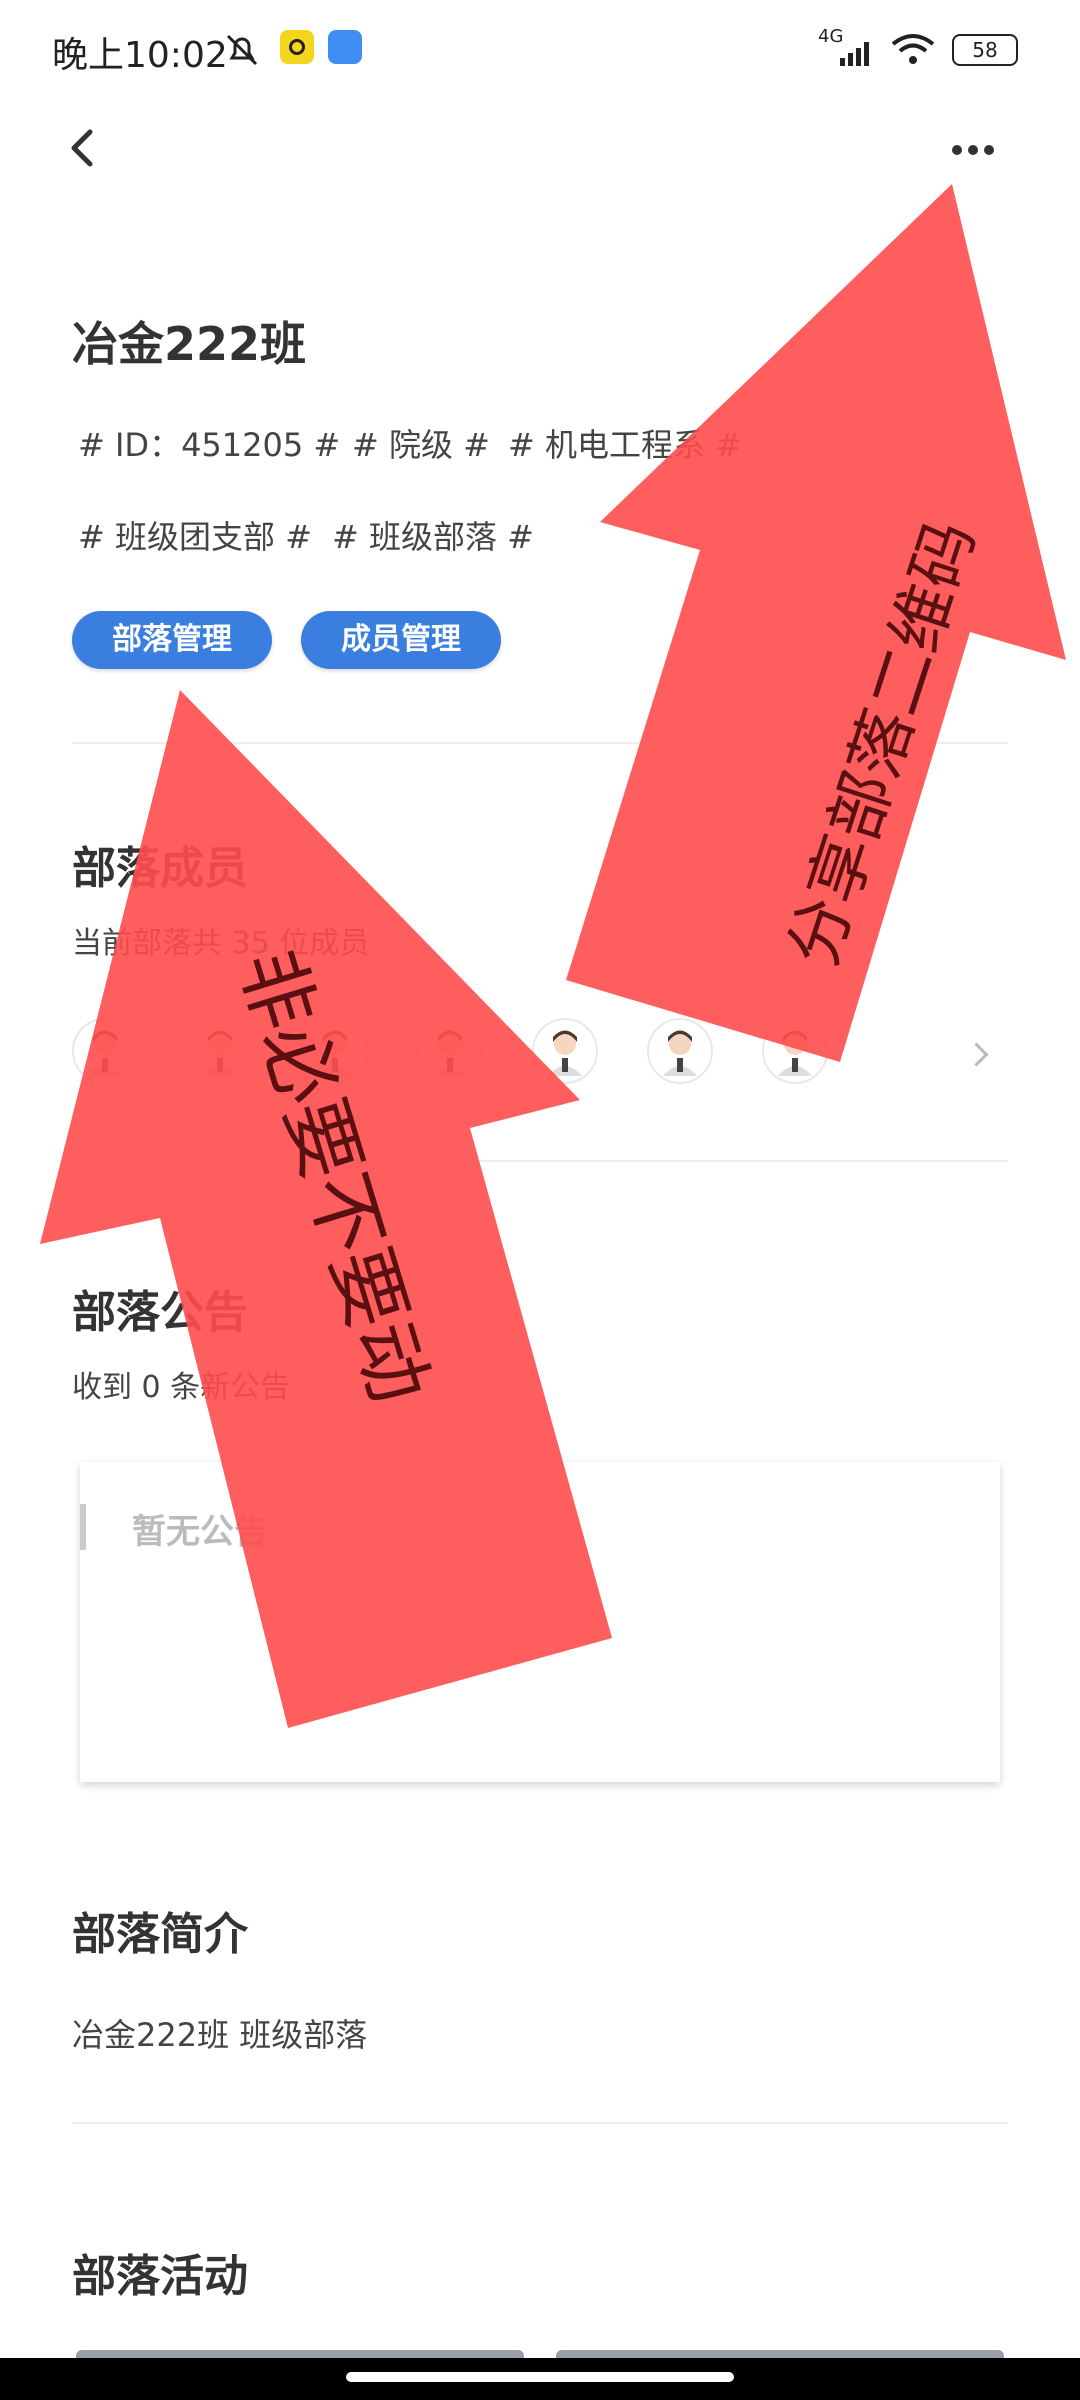  Describe the element at coordinates (625, 445) in the screenshot. I see `tag-department: # 机电工程系 #` at that location.